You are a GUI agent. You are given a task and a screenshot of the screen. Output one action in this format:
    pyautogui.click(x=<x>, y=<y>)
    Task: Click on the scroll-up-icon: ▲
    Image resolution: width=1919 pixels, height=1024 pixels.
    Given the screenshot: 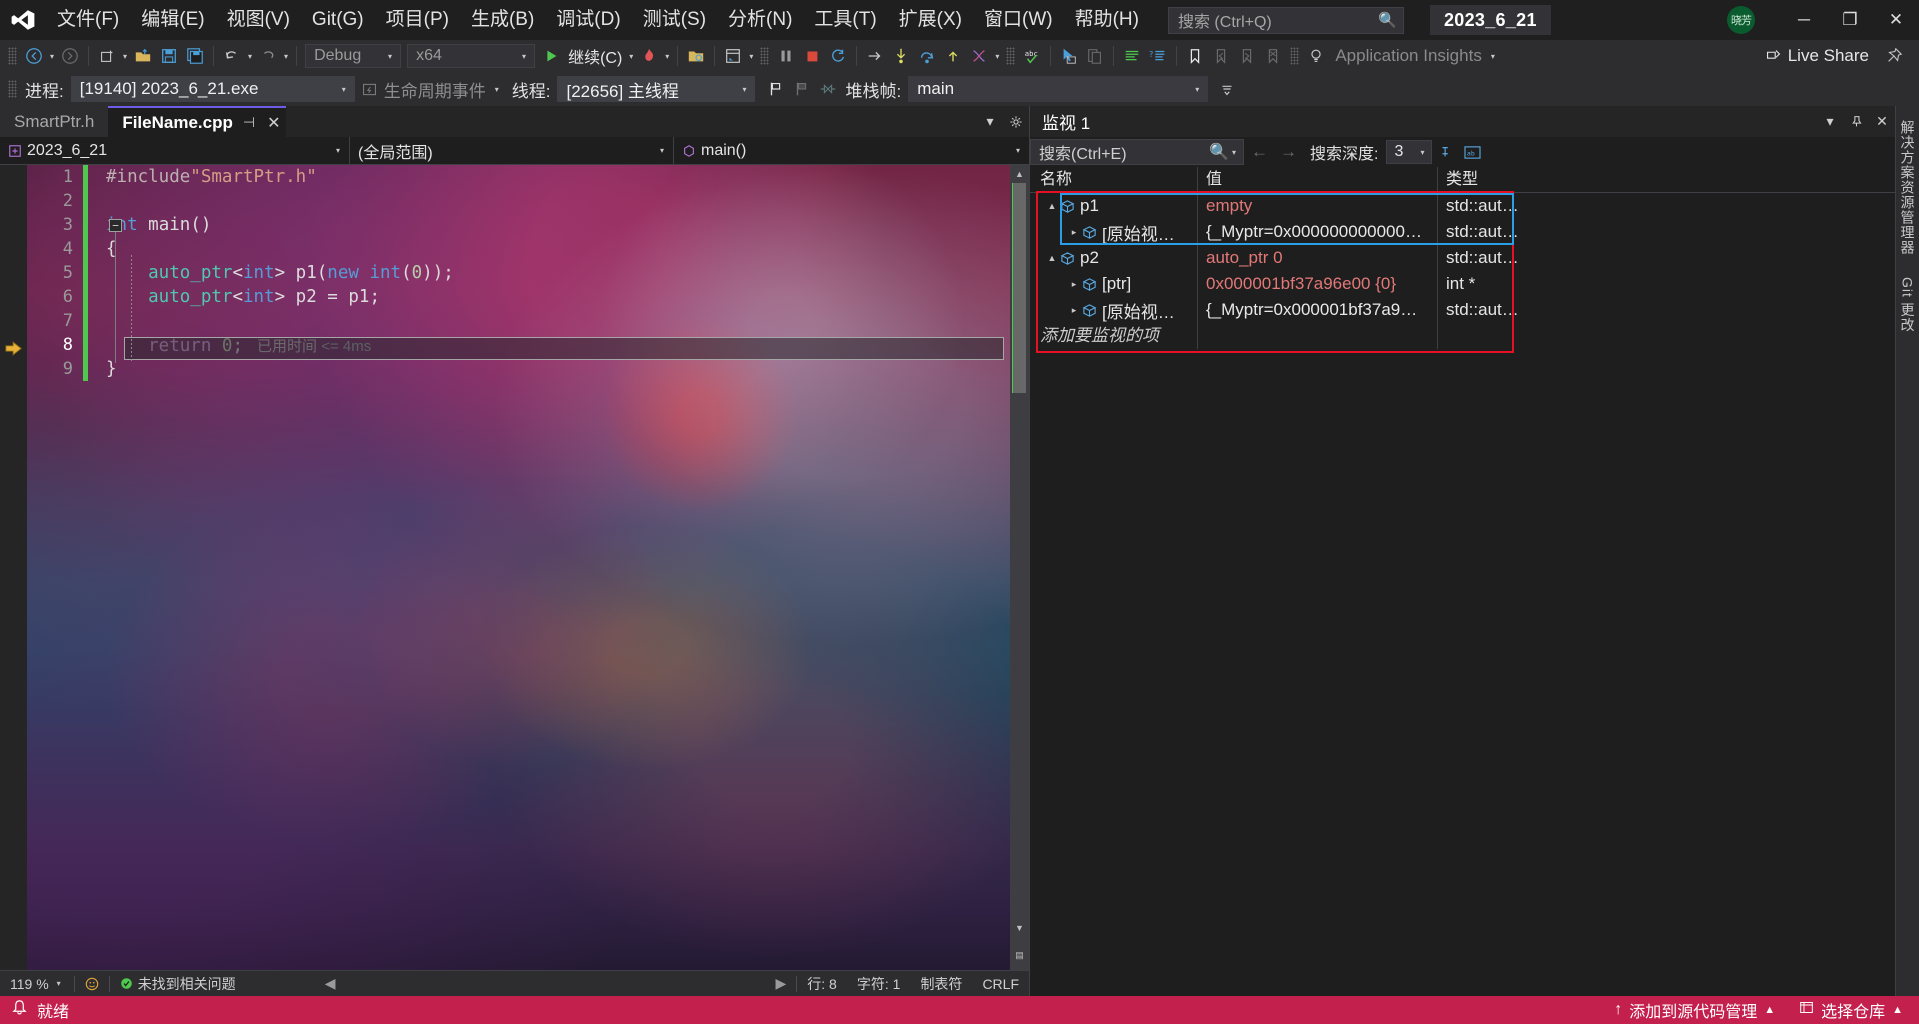 What is the action you would take?
    pyautogui.click(x=1019, y=173)
    